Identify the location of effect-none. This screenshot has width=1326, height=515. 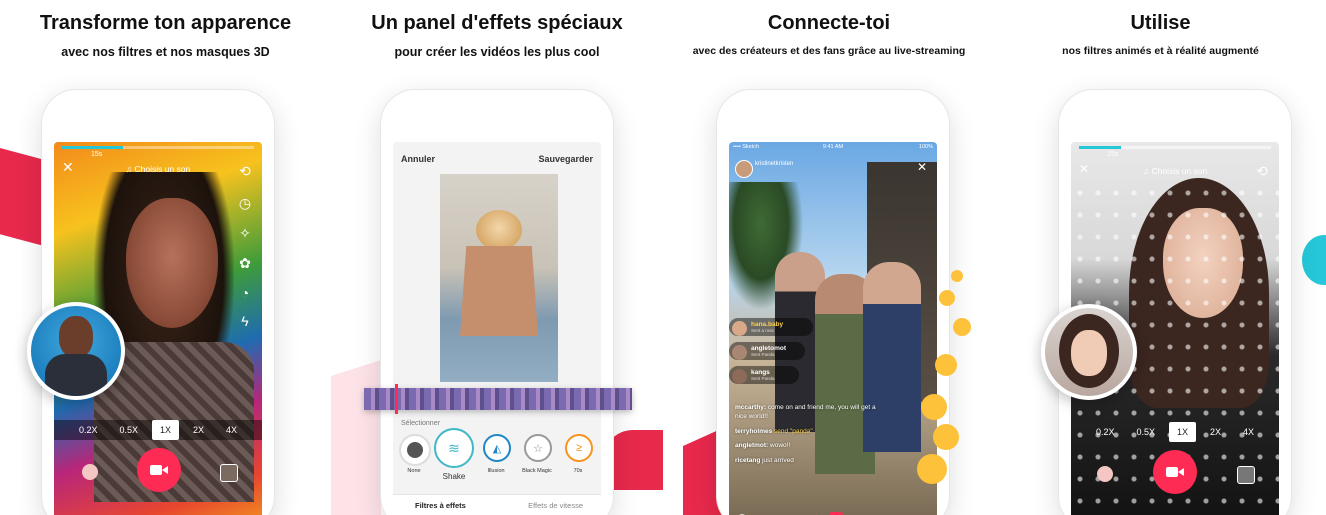
(415, 450).